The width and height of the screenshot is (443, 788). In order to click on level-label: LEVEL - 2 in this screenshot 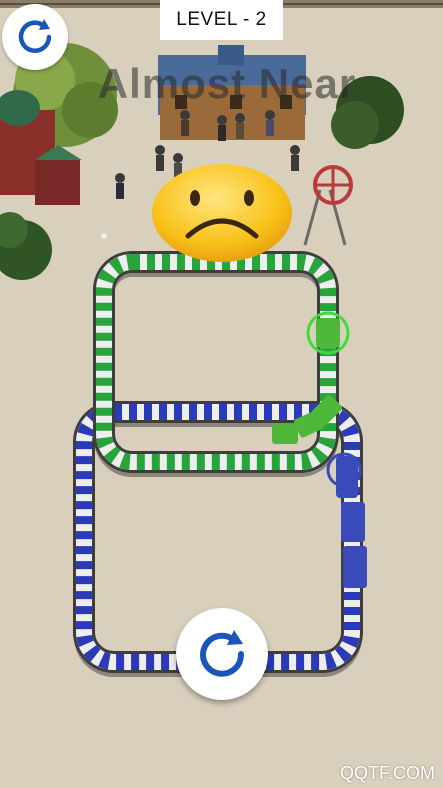, I will do `click(221, 19)`.